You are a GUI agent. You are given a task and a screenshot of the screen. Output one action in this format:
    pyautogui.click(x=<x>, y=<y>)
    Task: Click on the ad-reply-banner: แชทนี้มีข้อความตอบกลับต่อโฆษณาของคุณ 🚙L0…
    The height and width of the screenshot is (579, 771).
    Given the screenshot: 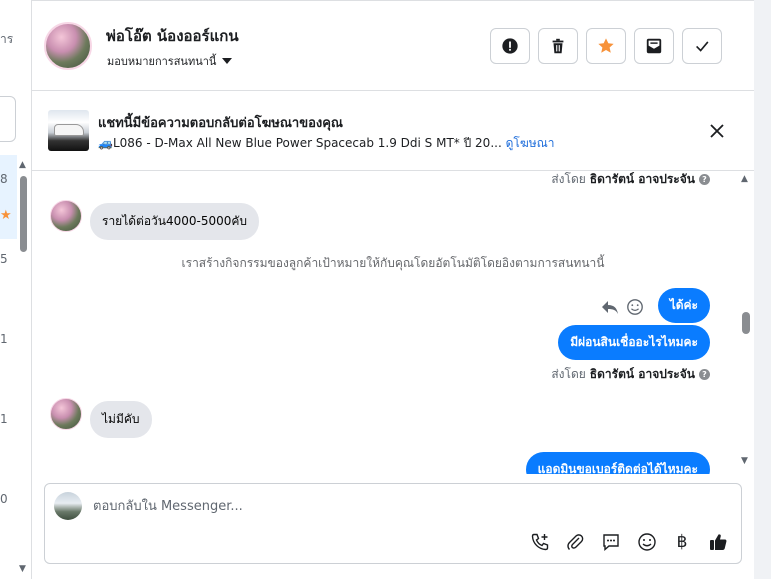 What is the action you would take?
    pyautogui.click(x=393, y=131)
    